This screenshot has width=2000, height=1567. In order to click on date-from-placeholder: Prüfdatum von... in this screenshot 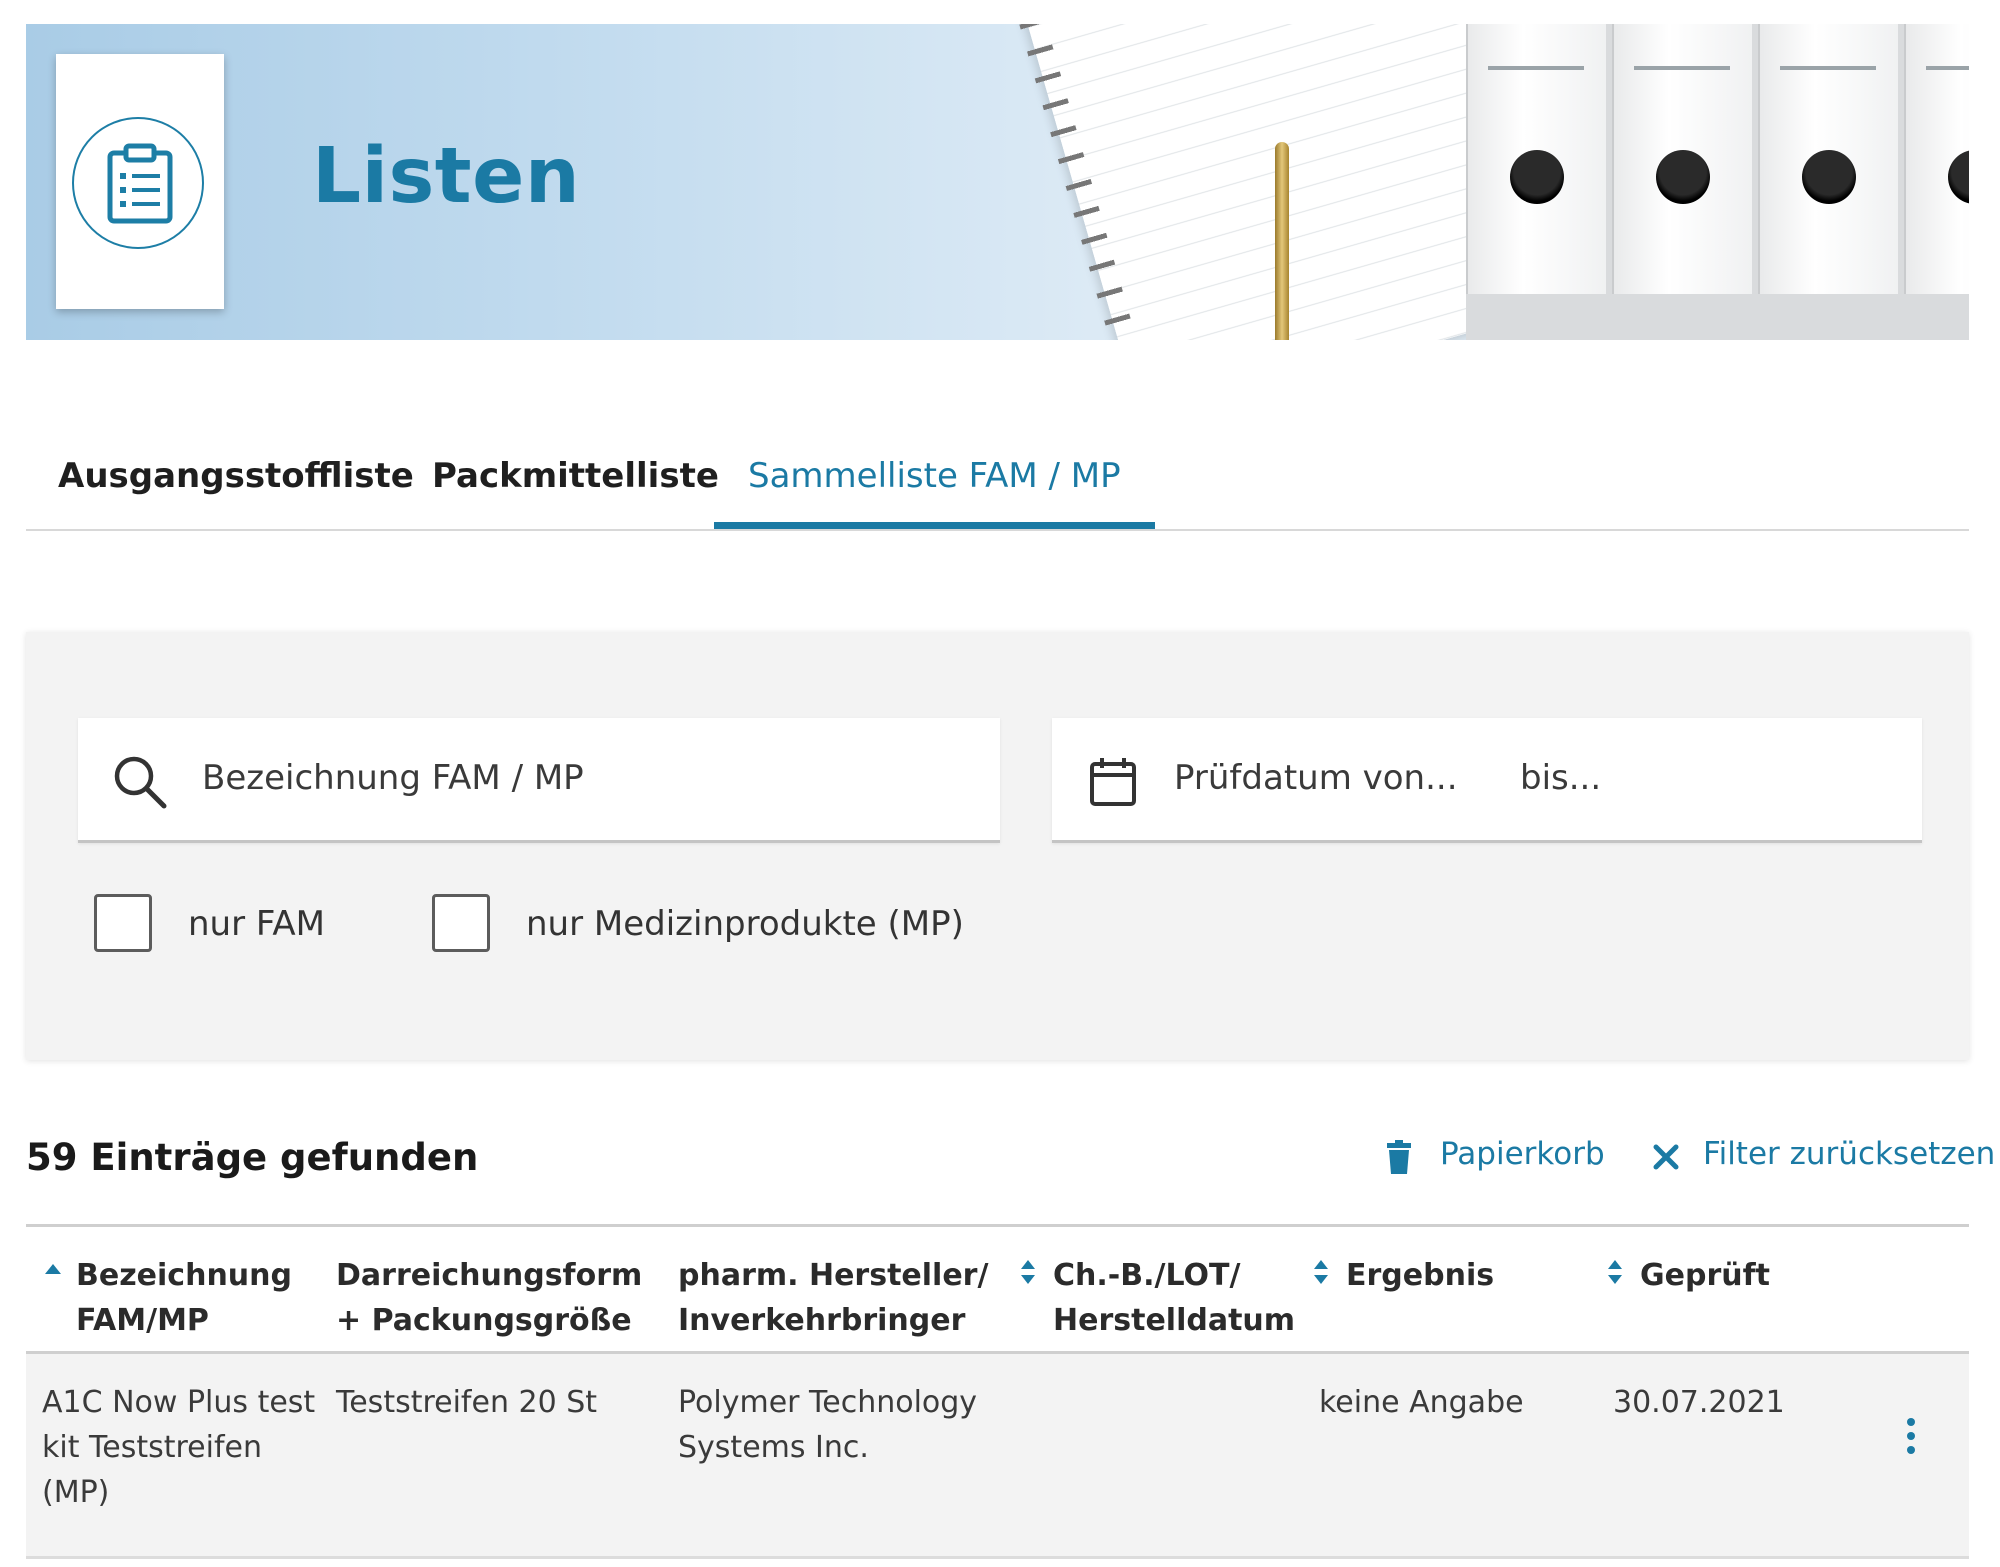, I will do `click(1316, 778)`.